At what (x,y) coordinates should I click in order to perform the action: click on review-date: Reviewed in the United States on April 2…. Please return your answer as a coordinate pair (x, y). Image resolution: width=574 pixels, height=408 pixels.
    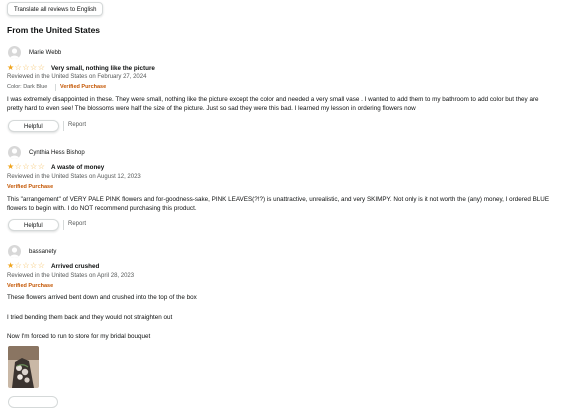
    Looking at the image, I should click on (71, 276).